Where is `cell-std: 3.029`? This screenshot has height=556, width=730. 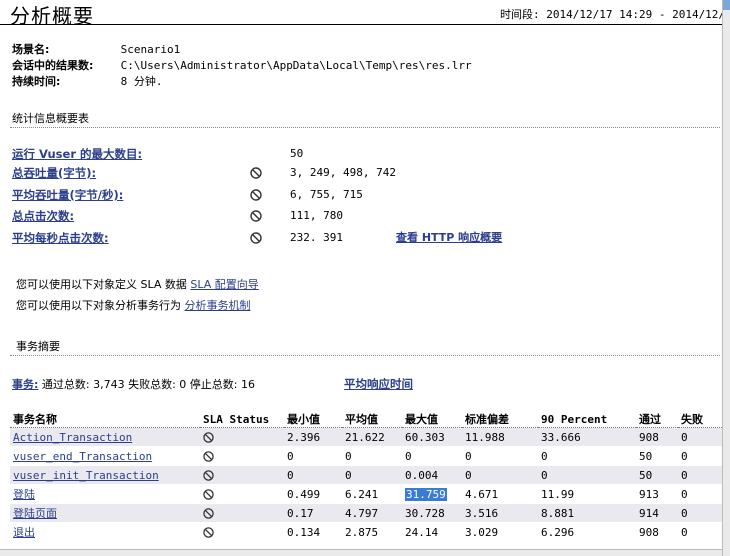 cell-std: 3.029 is located at coordinates (500, 532).